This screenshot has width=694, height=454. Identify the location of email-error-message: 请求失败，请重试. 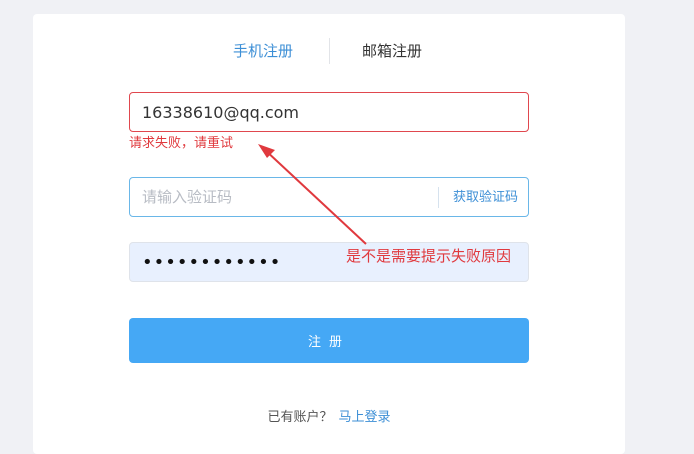
(181, 143).